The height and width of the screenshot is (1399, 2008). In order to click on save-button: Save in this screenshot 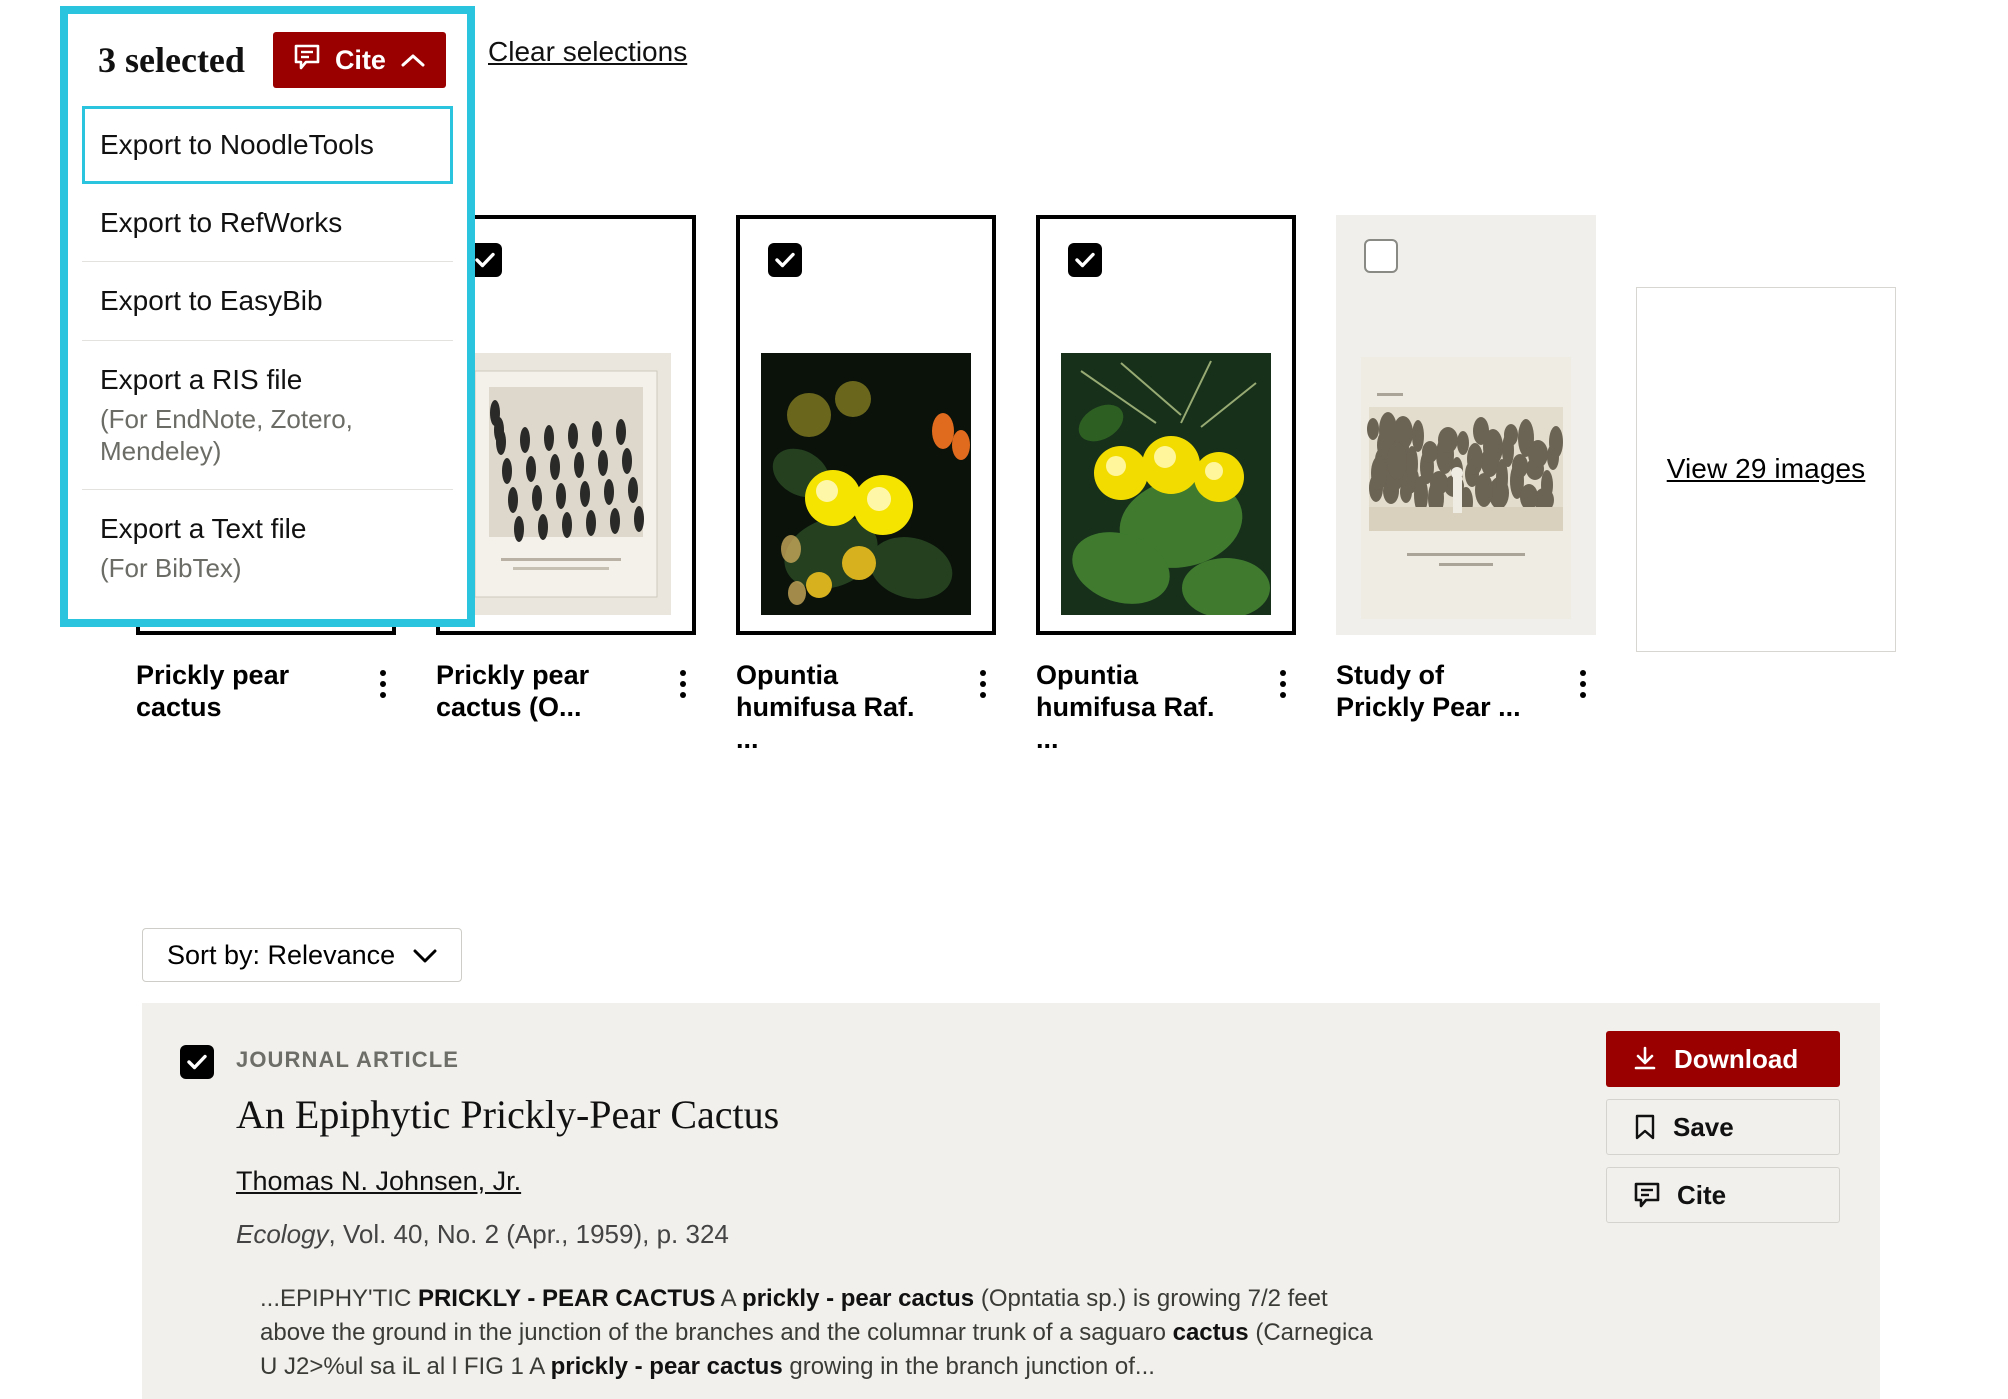, I will do `click(1723, 1127)`.